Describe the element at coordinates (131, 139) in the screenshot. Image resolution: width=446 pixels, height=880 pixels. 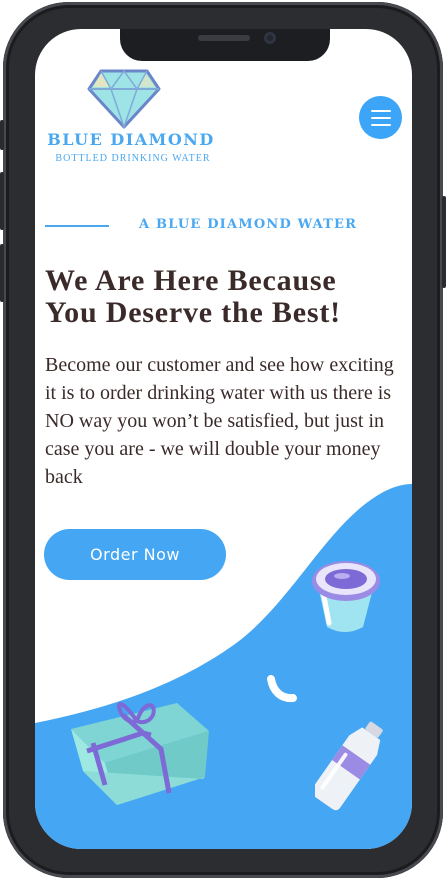
I see `brand-name: BLUE DIAMOND` at that location.